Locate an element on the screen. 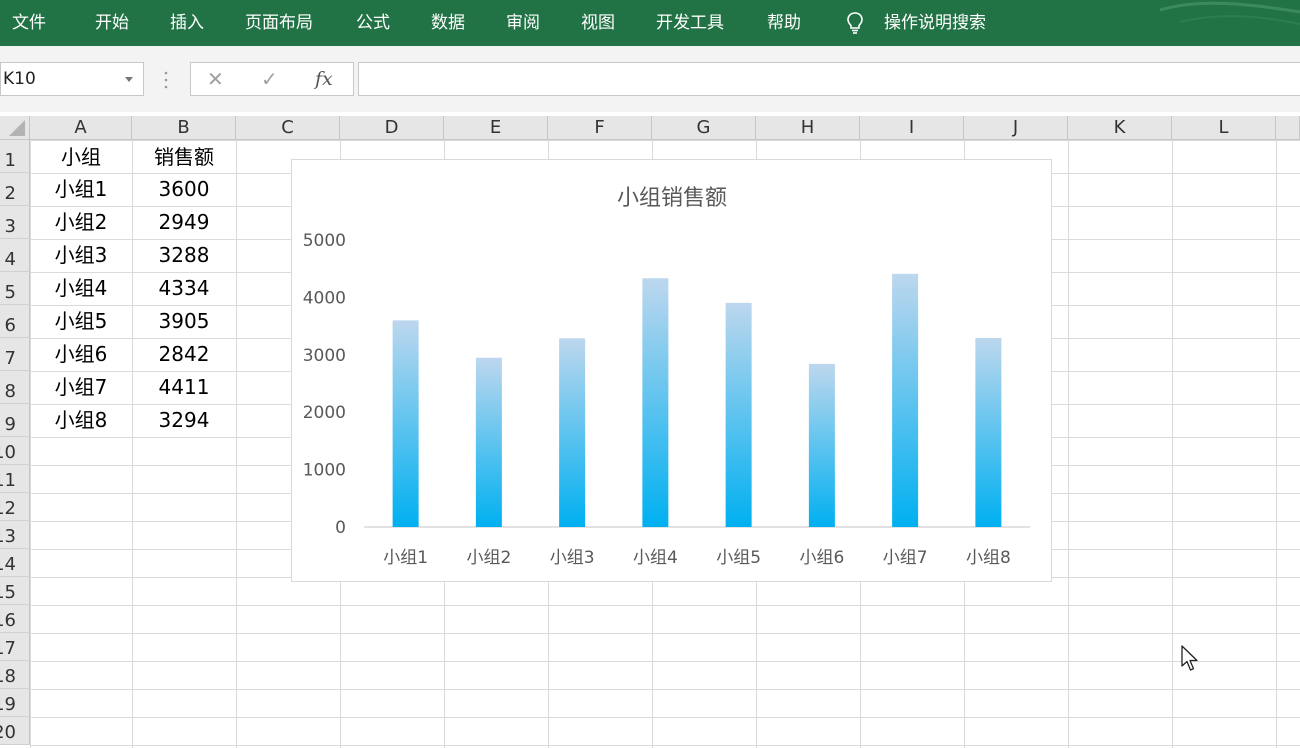 This screenshot has width=1300, height=748. row-header-15: 15 is located at coordinates (15, 591).